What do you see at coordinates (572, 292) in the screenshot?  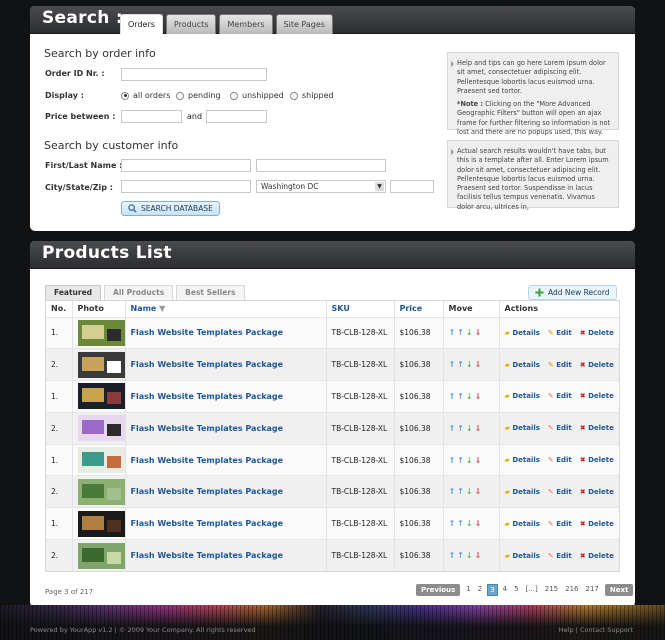 I see `add-record-button: Add New Record` at bounding box center [572, 292].